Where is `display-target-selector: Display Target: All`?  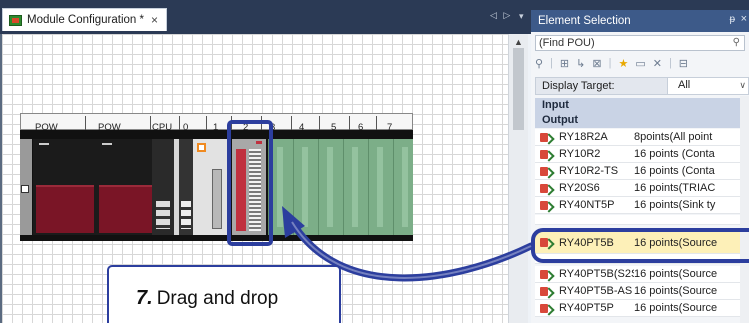
display-target-selector: Display Target: All is located at coordinates (642, 86).